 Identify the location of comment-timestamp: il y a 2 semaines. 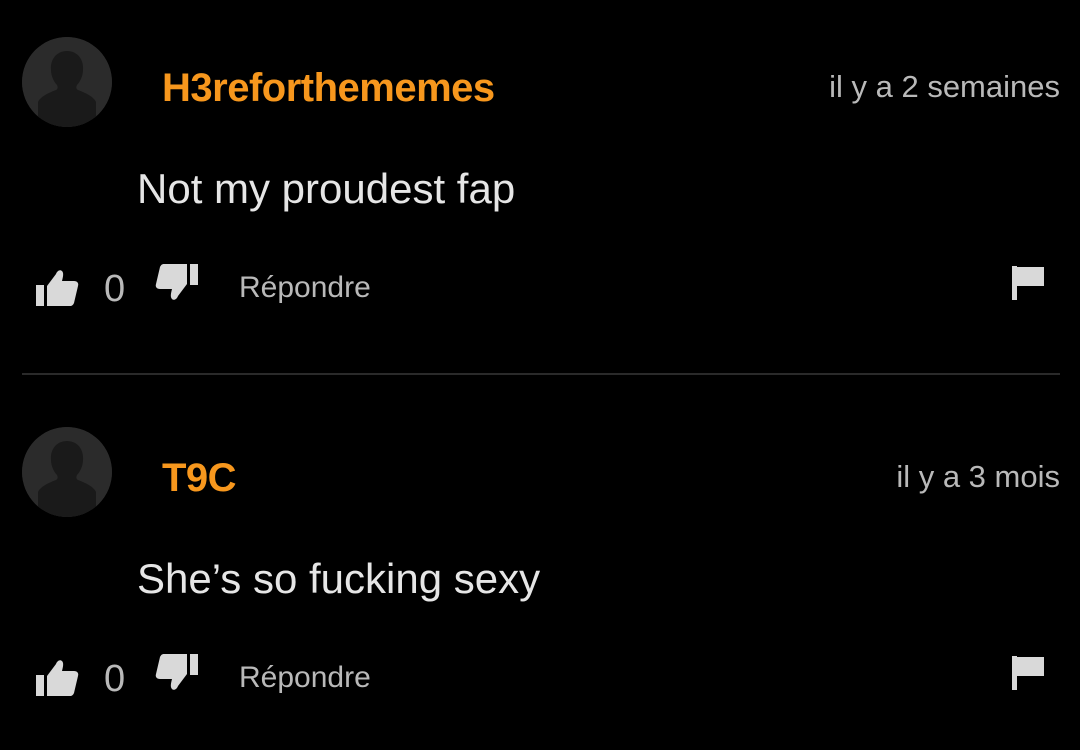
(944, 86).